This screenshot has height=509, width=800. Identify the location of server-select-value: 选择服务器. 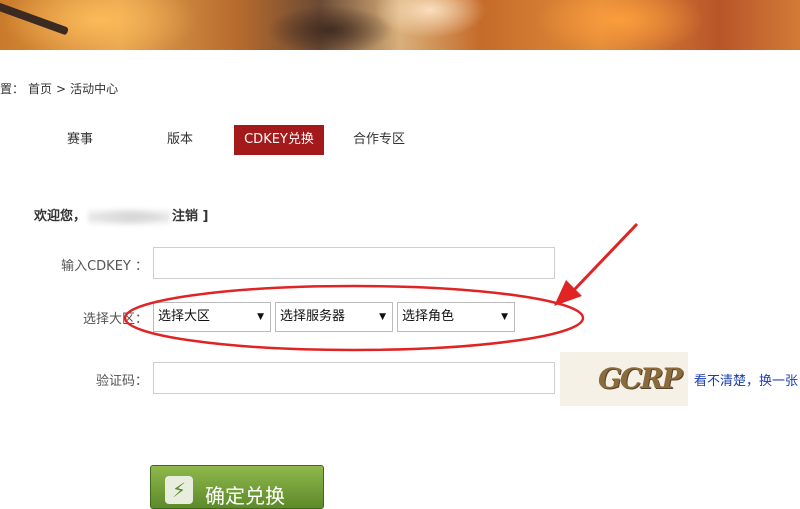
(313, 316).